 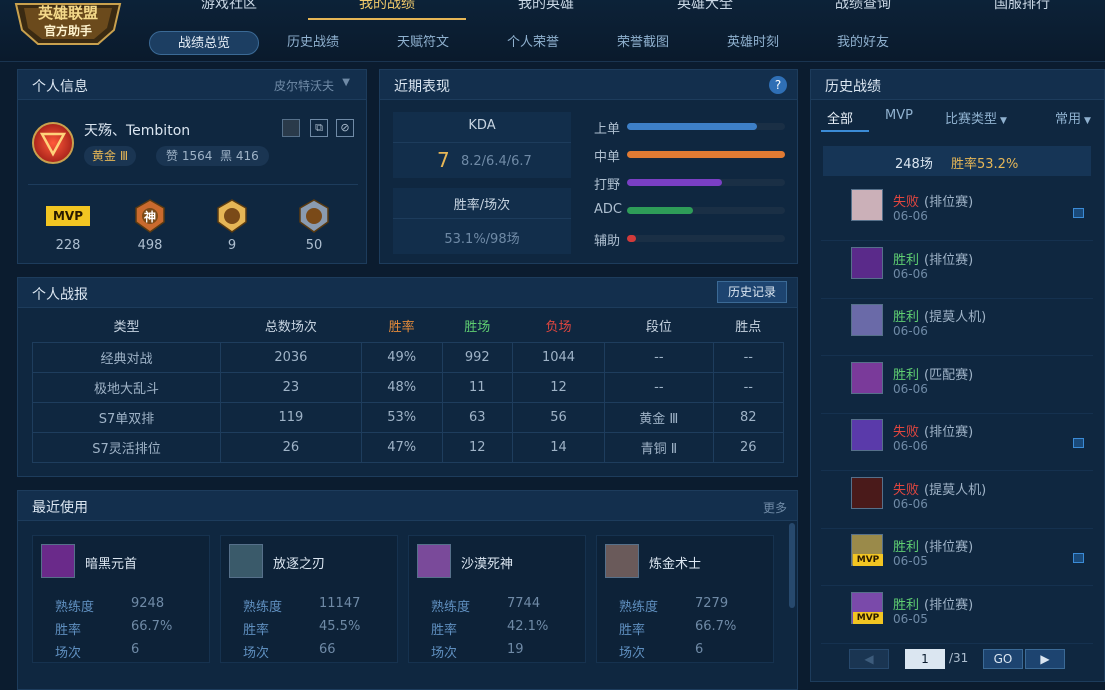 I want to click on subnav-tab: 战绩总览, so click(x=204, y=43).